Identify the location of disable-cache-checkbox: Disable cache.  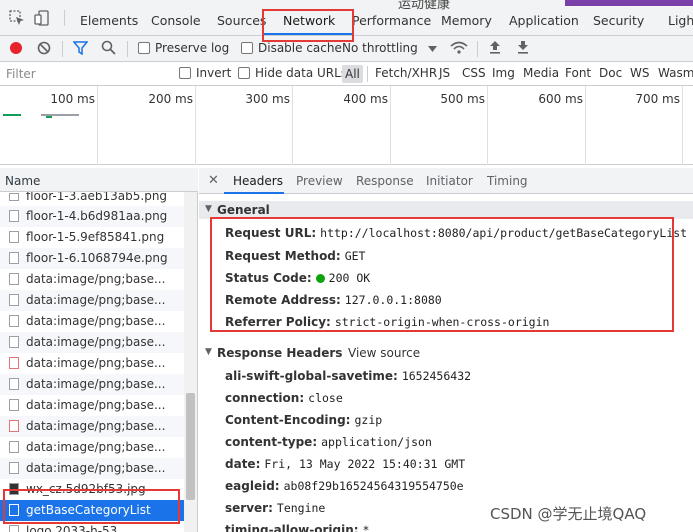
(291, 48).